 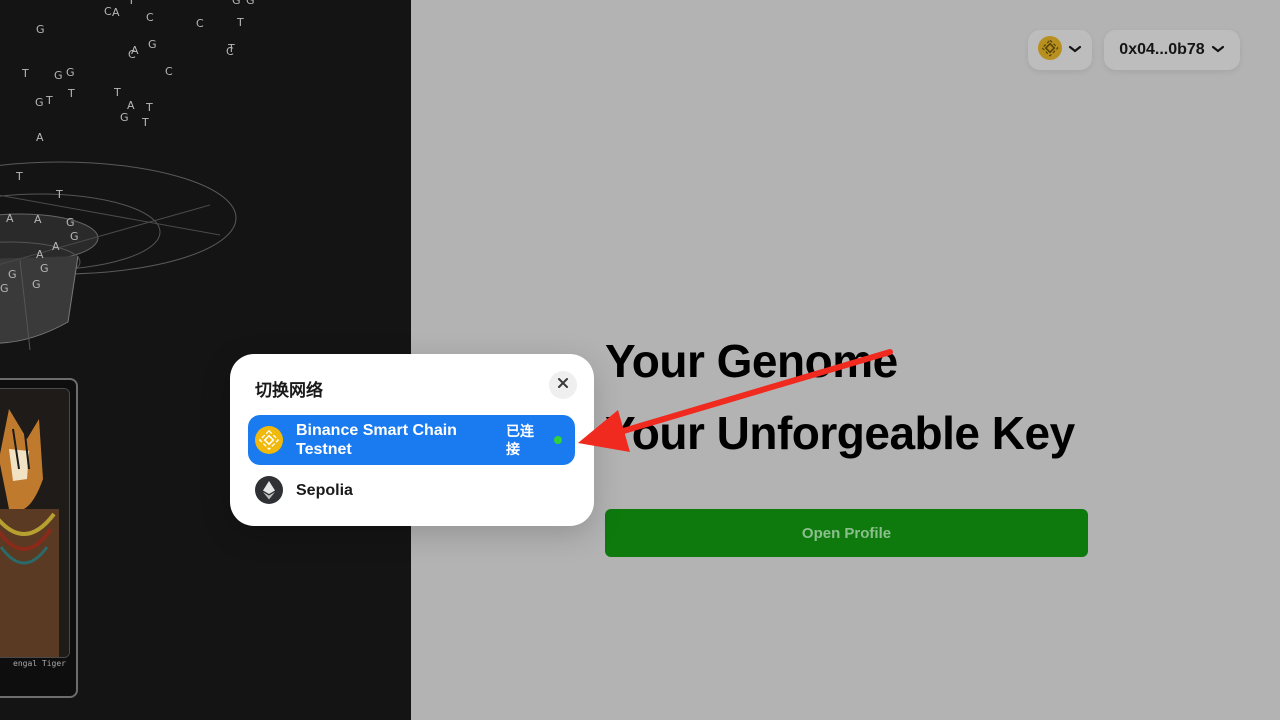 I want to click on modal-title: 切换网络, so click(x=289, y=390).